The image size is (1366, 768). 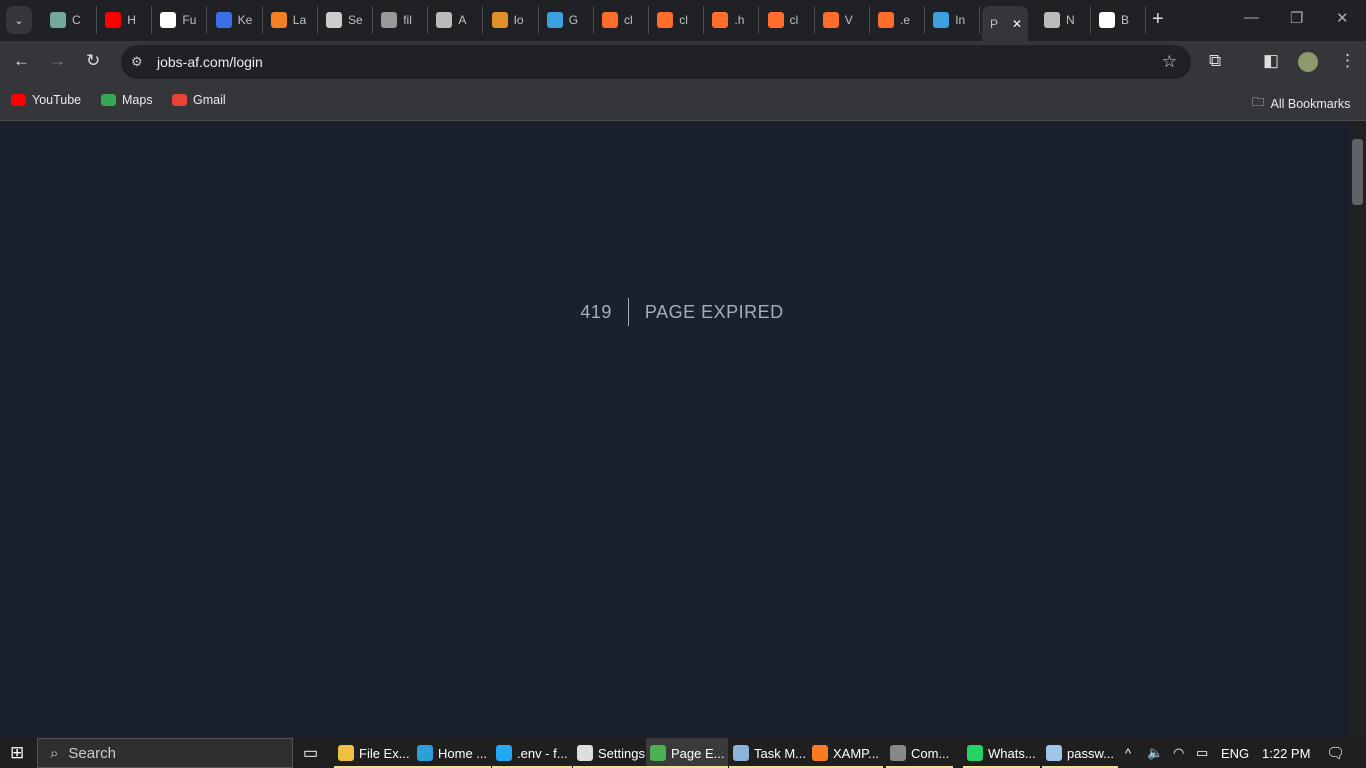 What do you see at coordinates (290, 20) in the screenshot?
I see `tab: La` at bounding box center [290, 20].